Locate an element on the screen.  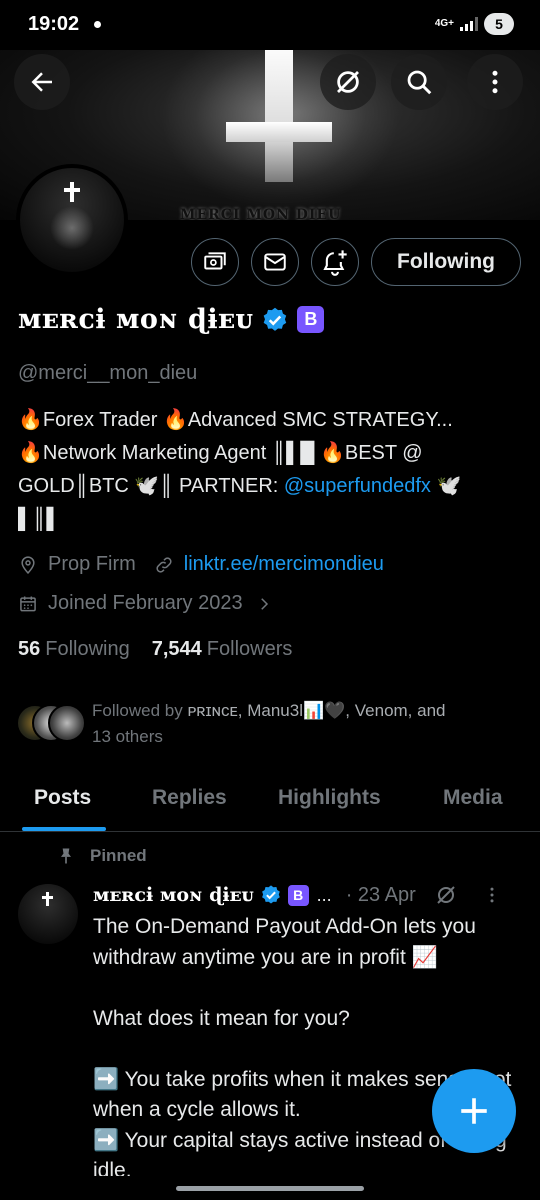
post-subscription-badge: B is located at coordinates (298, 895).